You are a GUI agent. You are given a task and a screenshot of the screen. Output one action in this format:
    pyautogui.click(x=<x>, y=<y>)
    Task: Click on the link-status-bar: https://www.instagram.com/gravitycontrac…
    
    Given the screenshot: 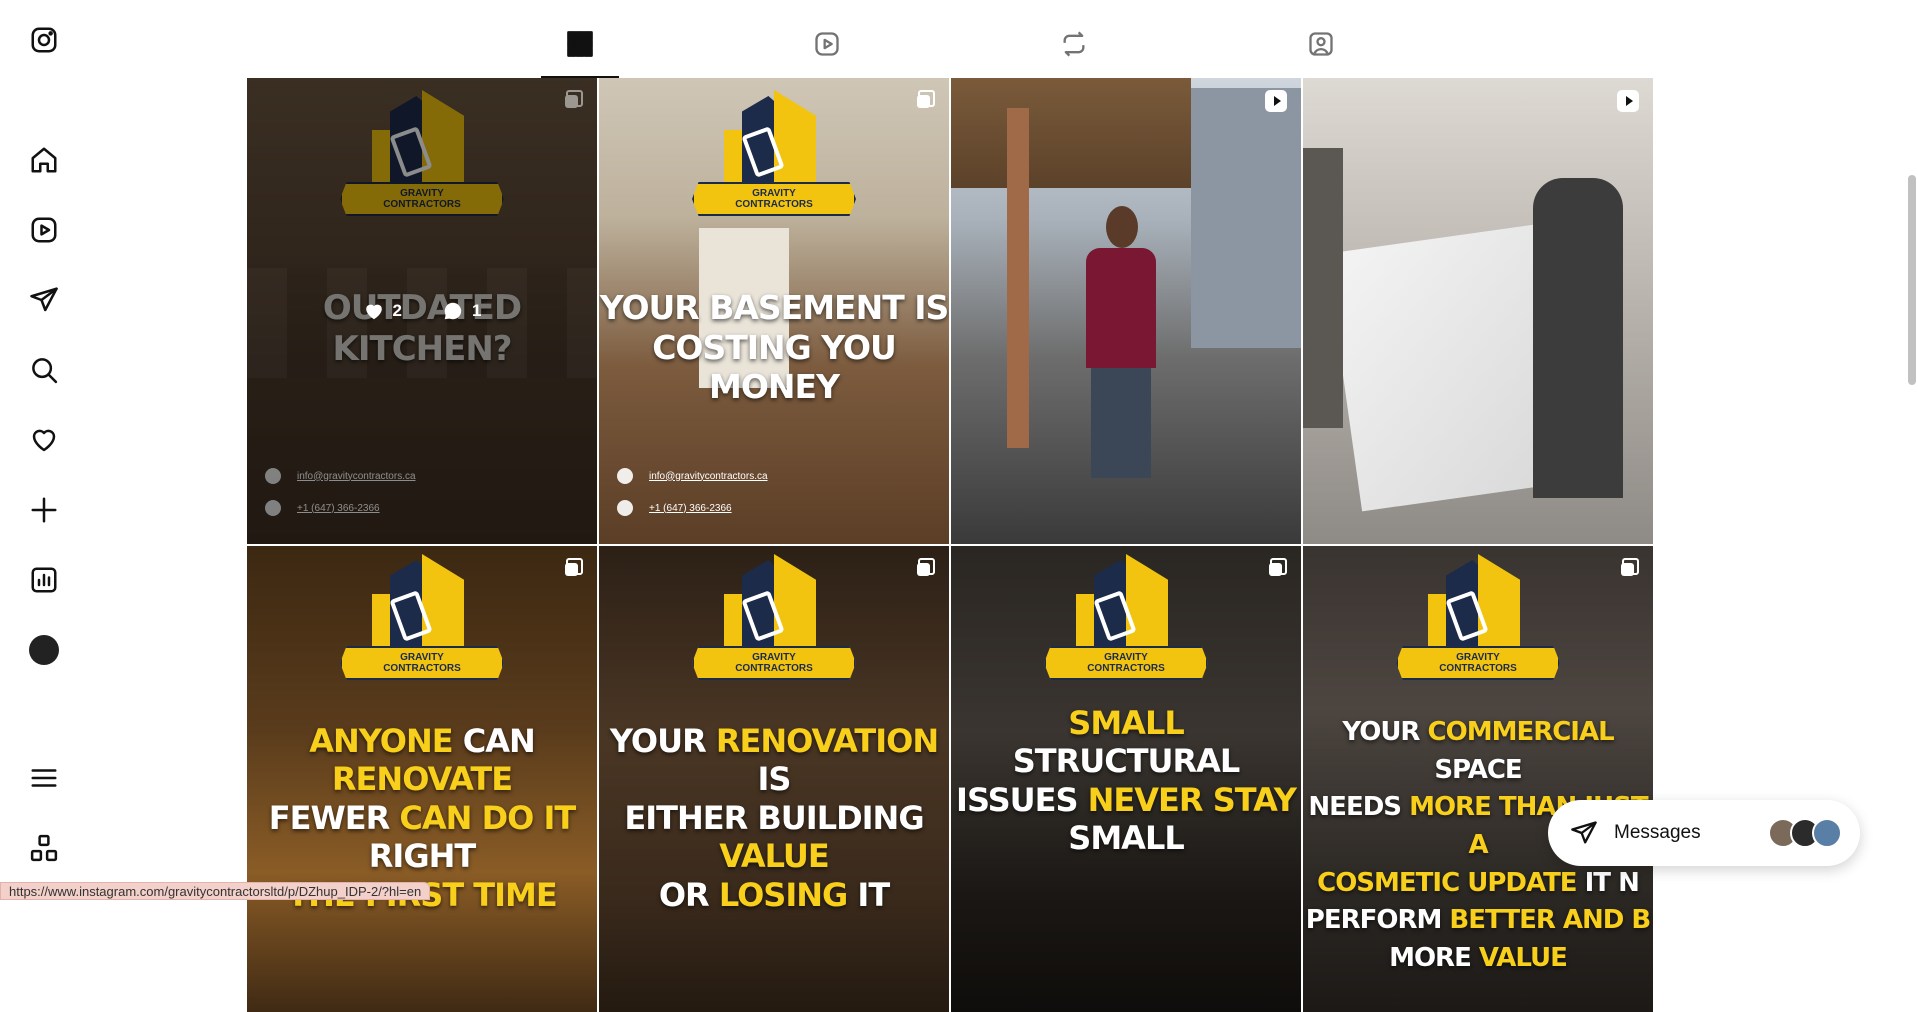 What is the action you would take?
    pyautogui.click(x=215, y=891)
    